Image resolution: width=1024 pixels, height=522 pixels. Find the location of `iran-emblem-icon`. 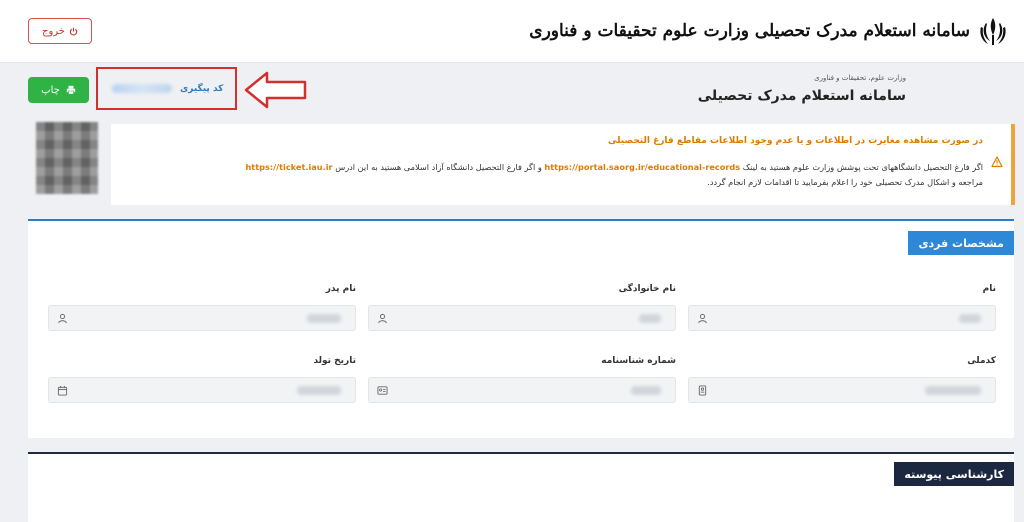

iran-emblem-icon is located at coordinates (993, 31).